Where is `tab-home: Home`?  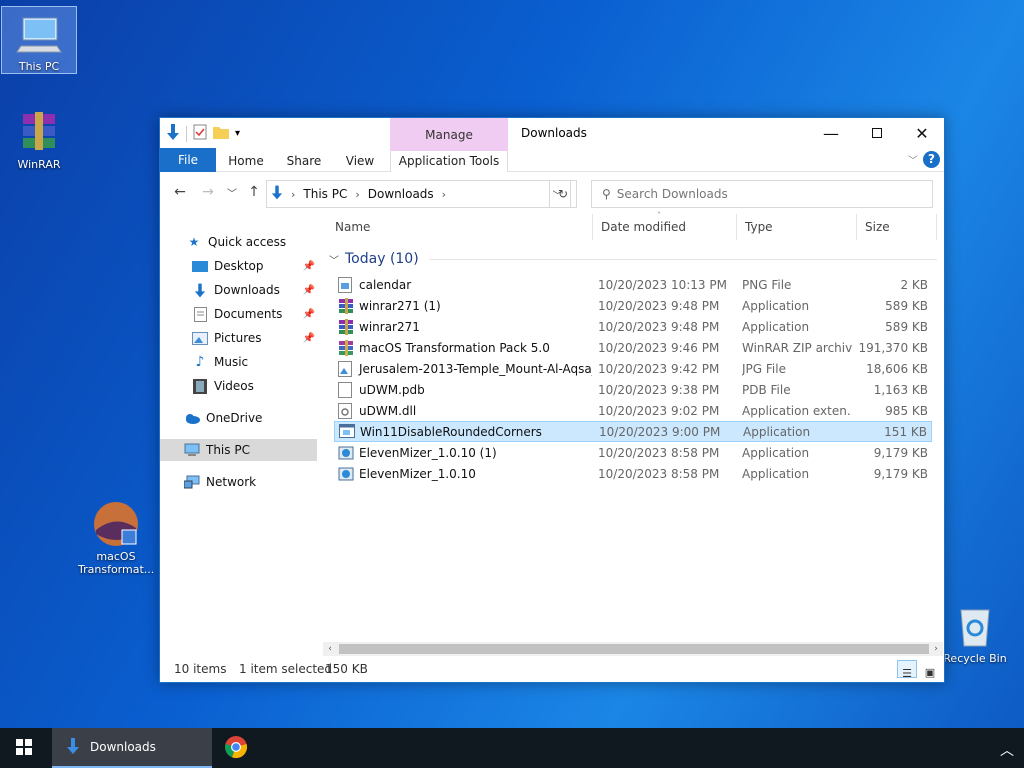 tab-home: Home is located at coordinates (246, 161).